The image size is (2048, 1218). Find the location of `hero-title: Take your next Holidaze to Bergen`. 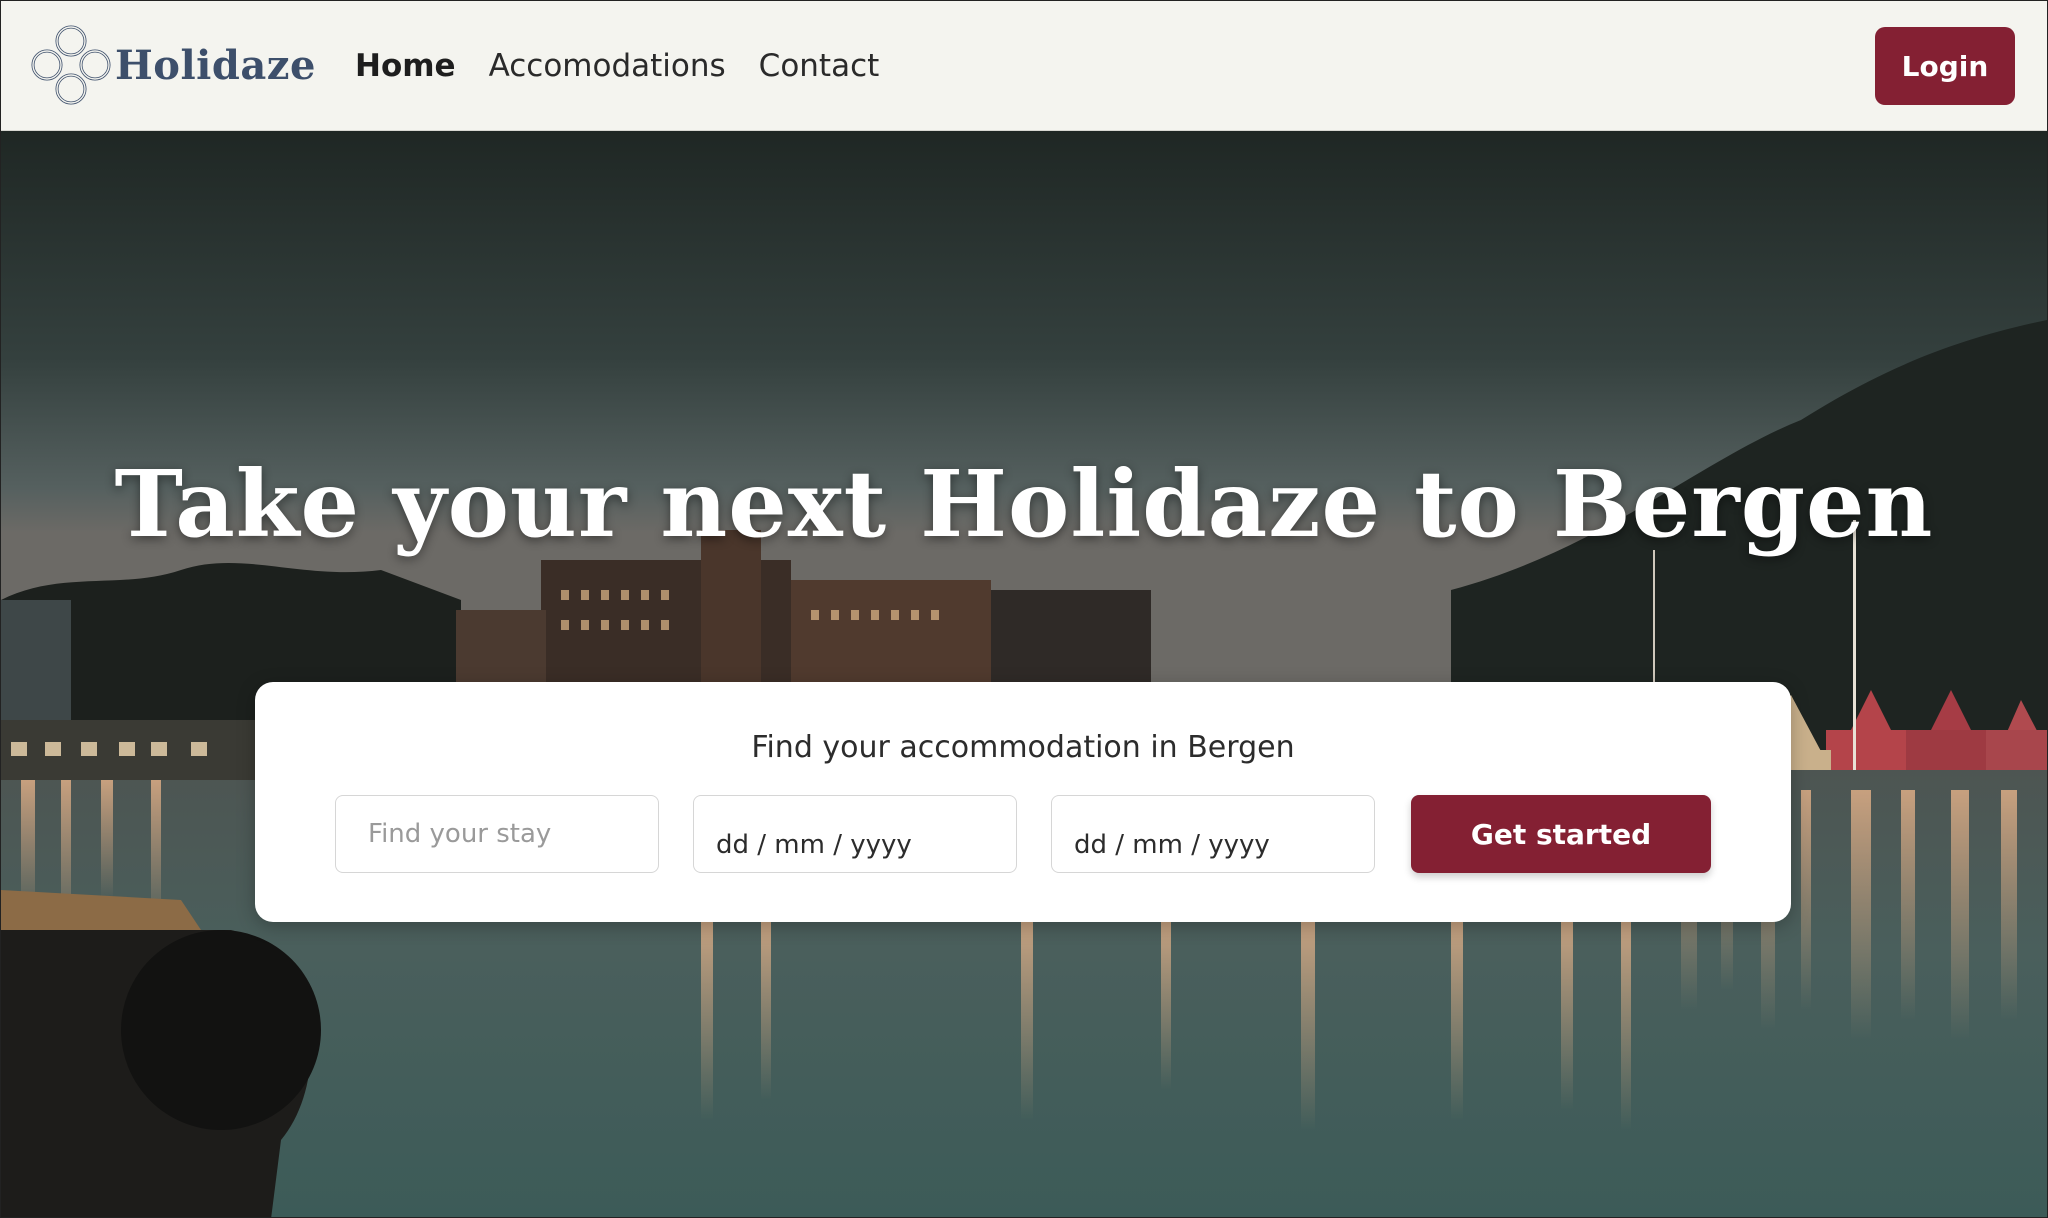

hero-title: Take your next Holidaze to Bergen is located at coordinates (1024, 504).